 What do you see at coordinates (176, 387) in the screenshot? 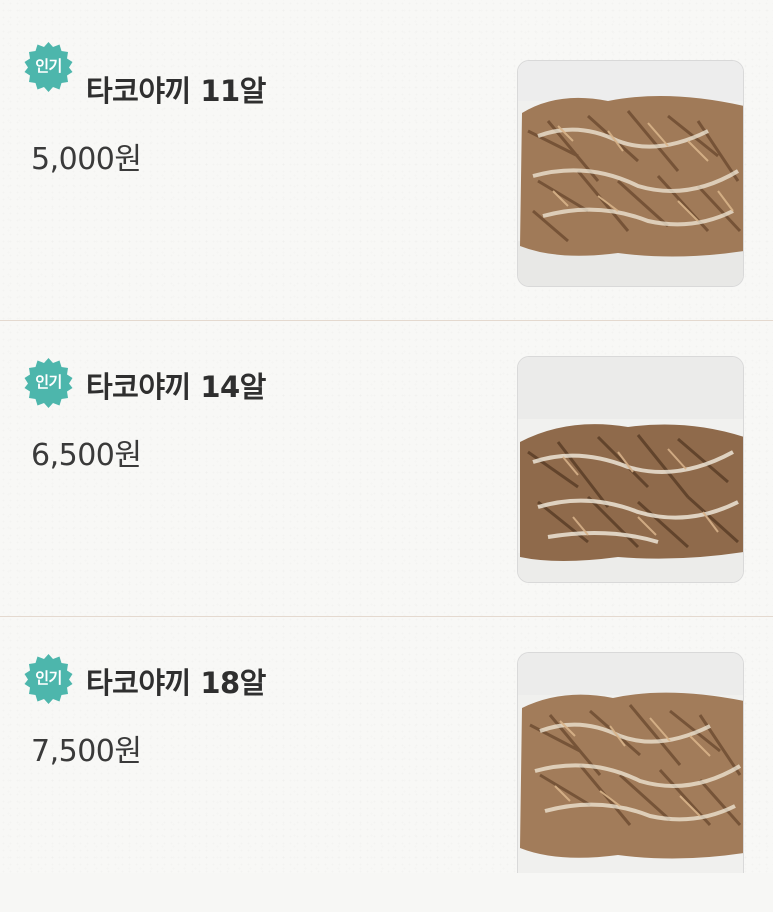
I see `item-name: 타코야끼 14알` at bounding box center [176, 387].